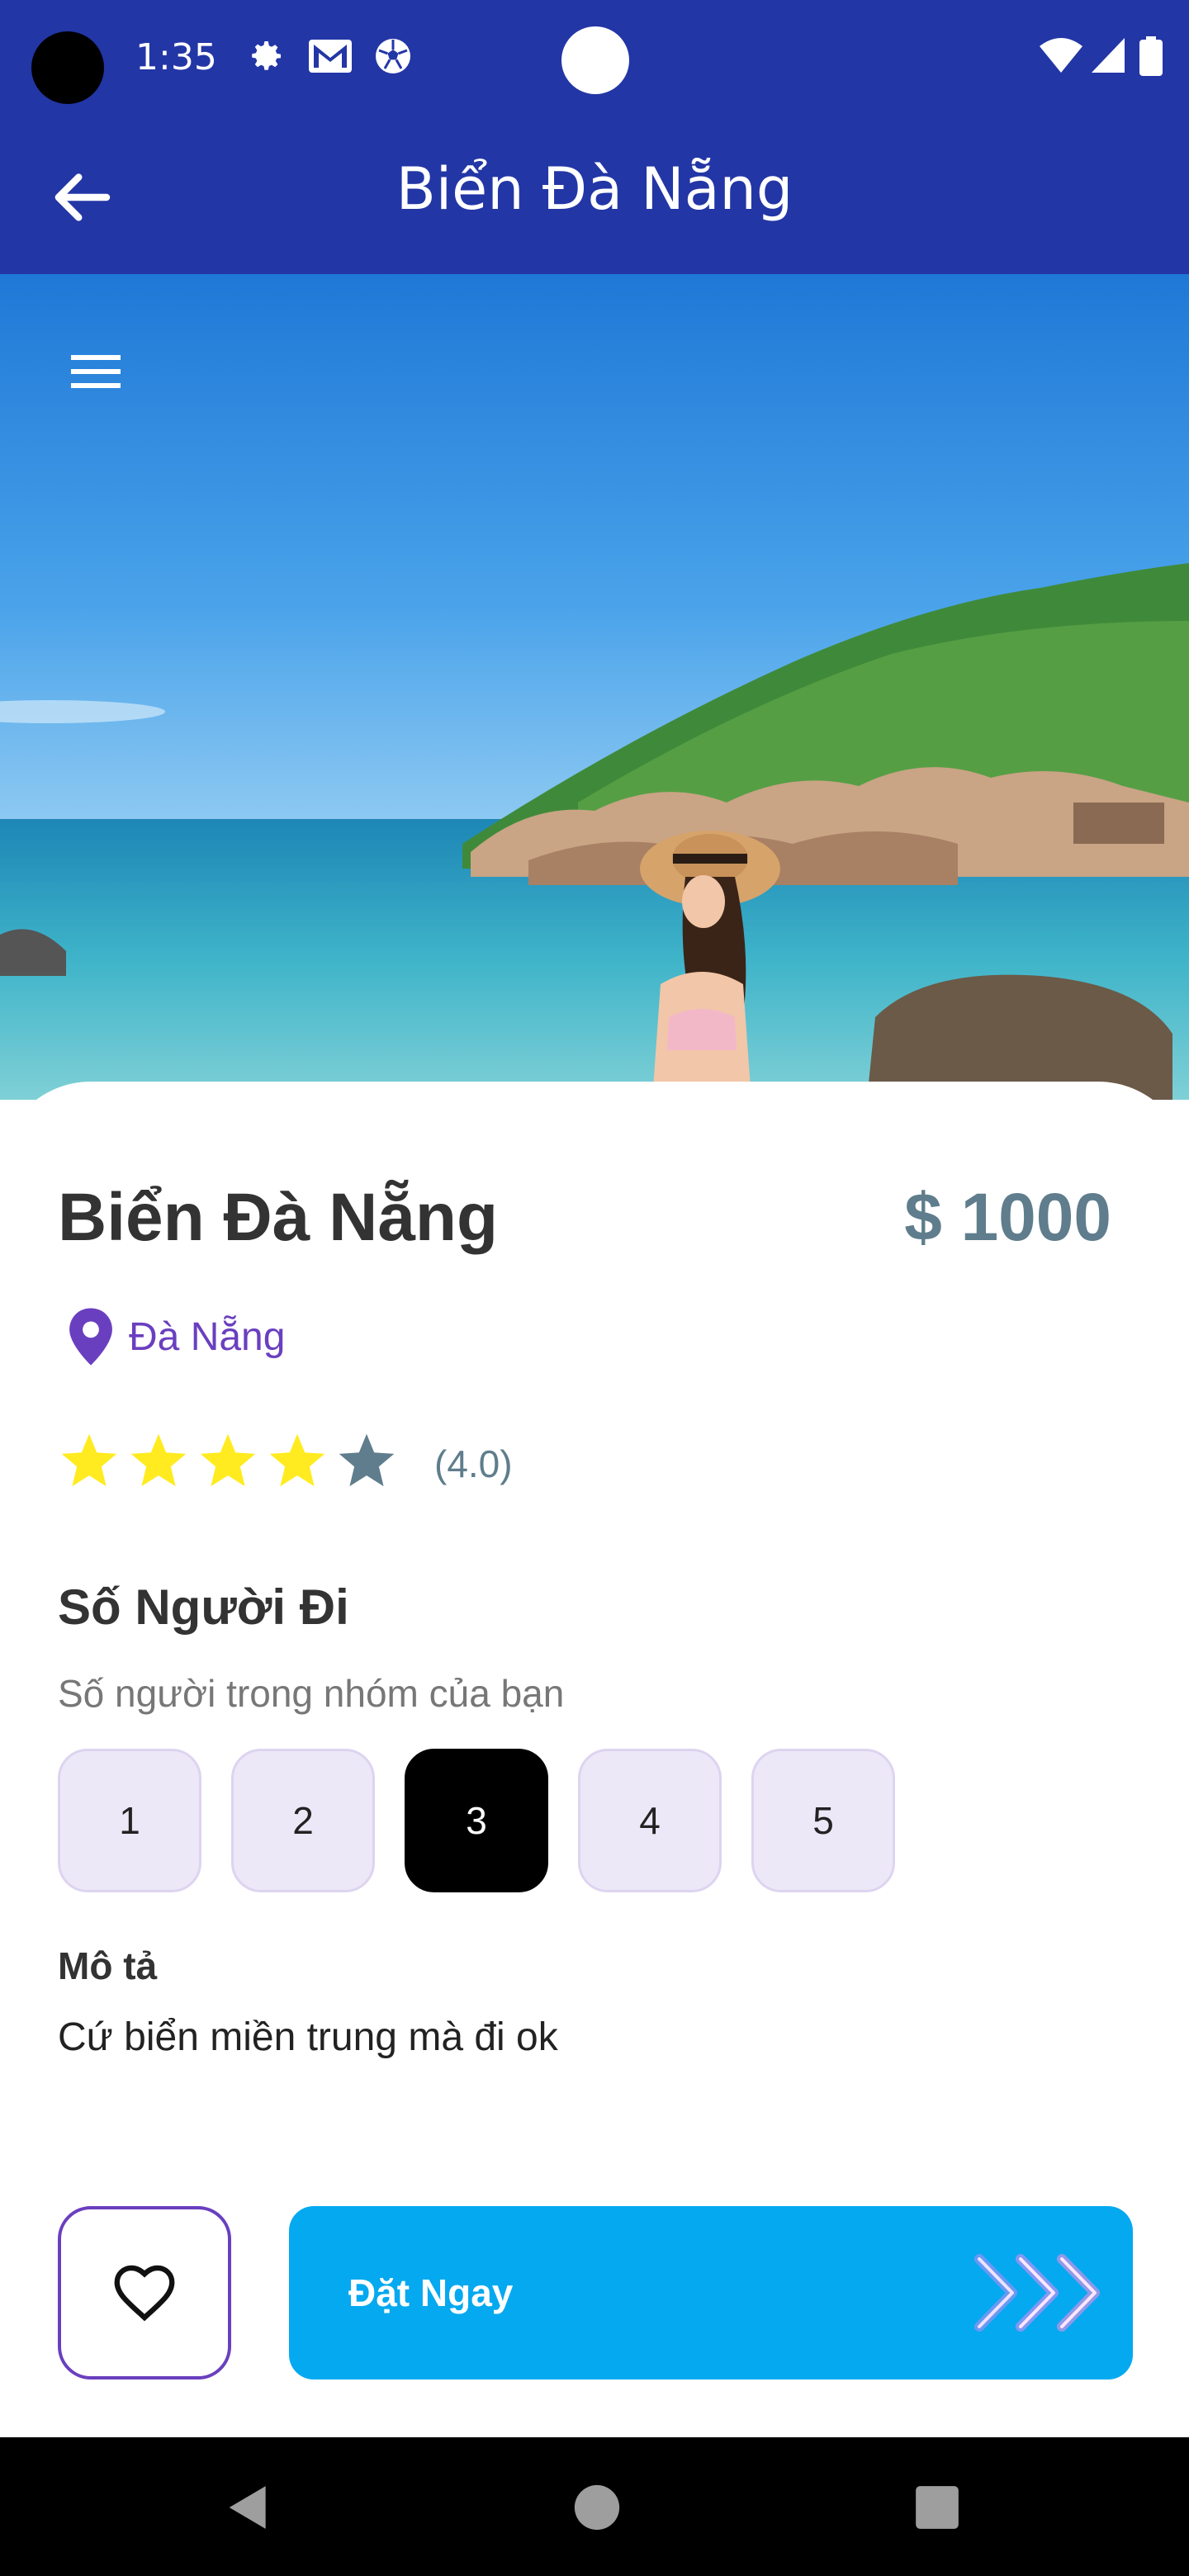  Describe the element at coordinates (207, 1337) in the screenshot. I see `location-text: Đà Nẵng` at that location.